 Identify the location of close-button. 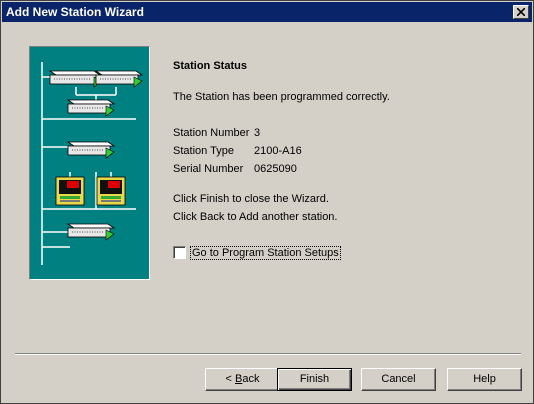
(521, 12).